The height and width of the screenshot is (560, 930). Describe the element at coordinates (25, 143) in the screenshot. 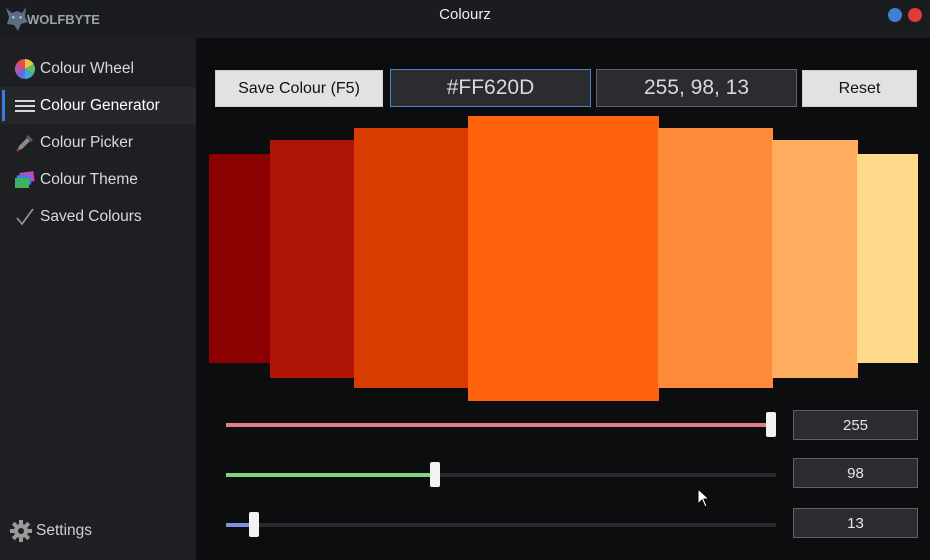

I see `eyedropper-icon` at that location.